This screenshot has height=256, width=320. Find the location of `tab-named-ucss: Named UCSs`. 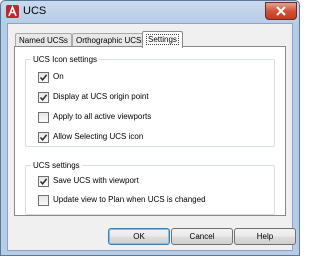

tab-named-ucss: Named UCSs is located at coordinates (43, 40).